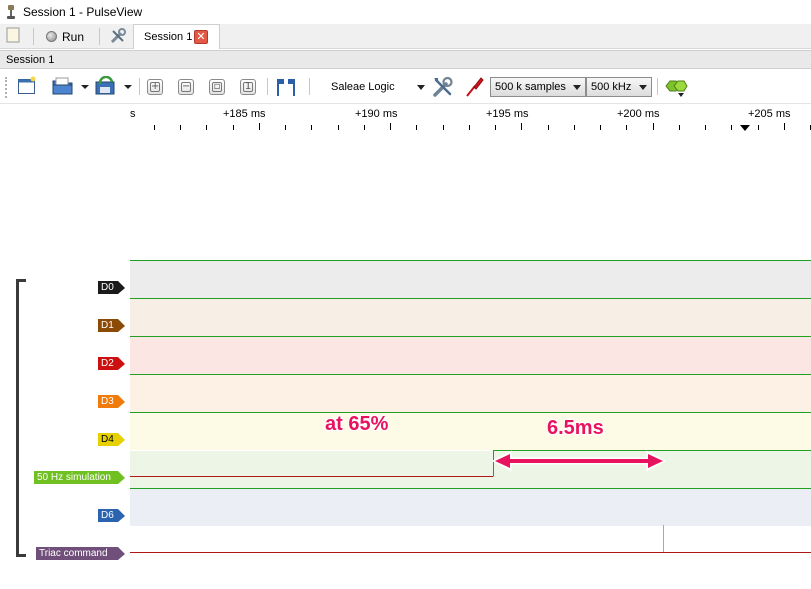  Describe the element at coordinates (80, 553) in the screenshot. I see `channel-label-triac-command: Triac command` at that location.